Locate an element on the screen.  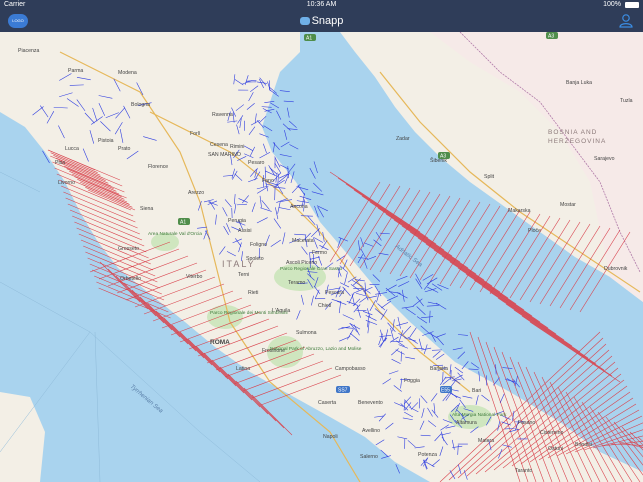
city-foligno: Foligno is located at coordinates (258, 245).